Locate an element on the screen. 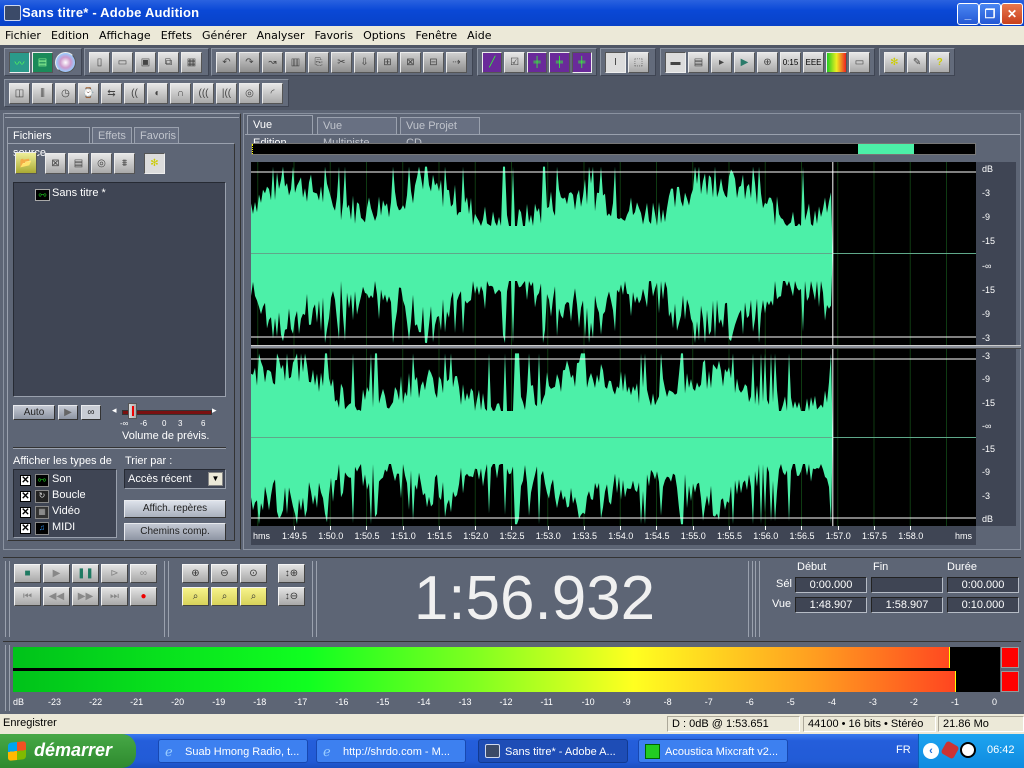 The image size is (1024, 768). cd-view-icon is located at coordinates (65, 62).